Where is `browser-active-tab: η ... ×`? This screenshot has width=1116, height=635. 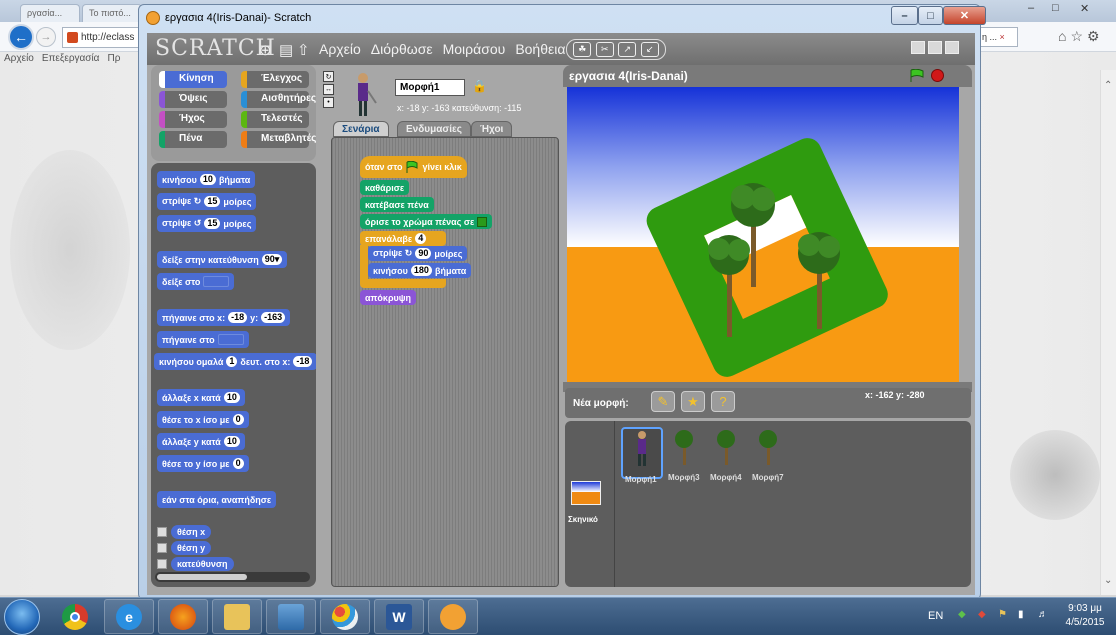
browser-active-tab: η ... × is located at coordinates (998, 37).